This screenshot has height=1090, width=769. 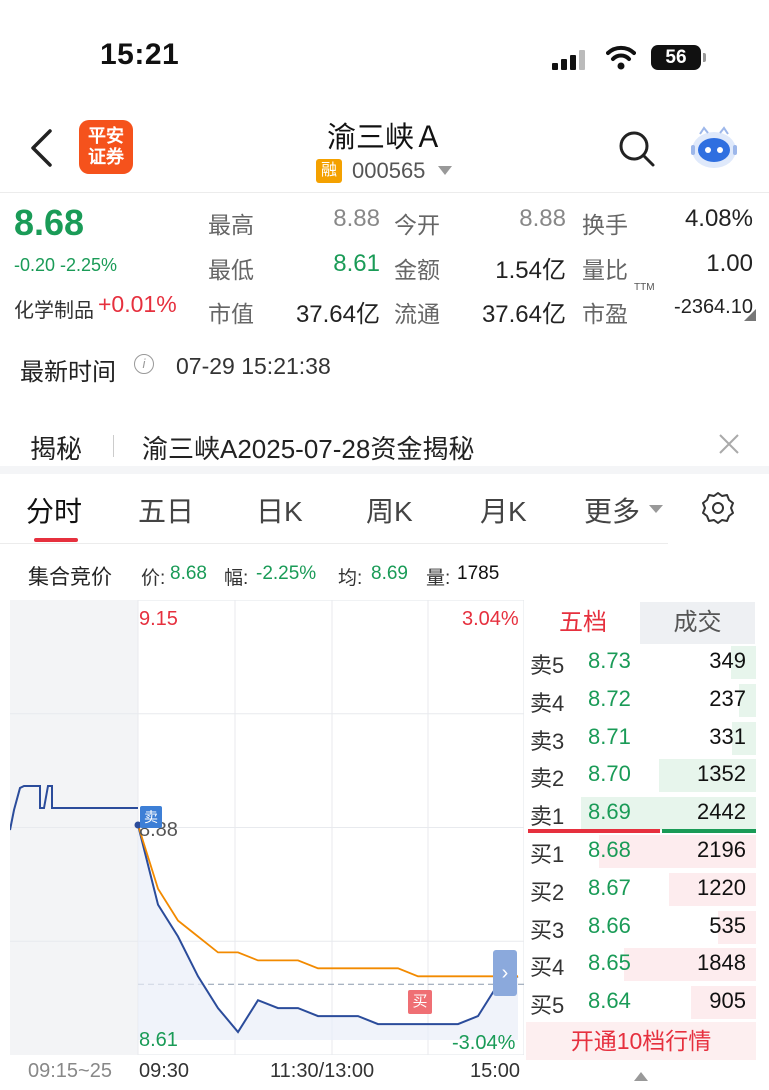 What do you see at coordinates (236, 578) in the screenshot?
I see `auction-range-label: 幅:` at bounding box center [236, 578].